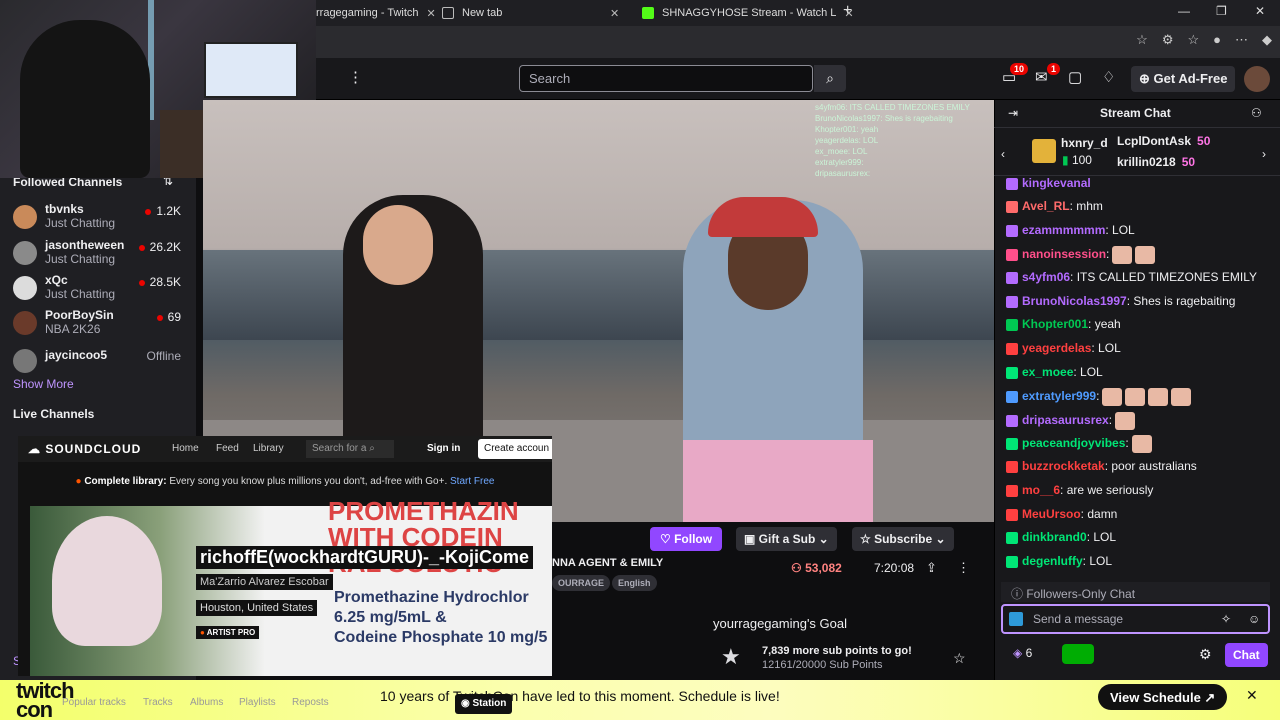  I want to click on chat-username: buzzrockketak, so click(1063, 466).